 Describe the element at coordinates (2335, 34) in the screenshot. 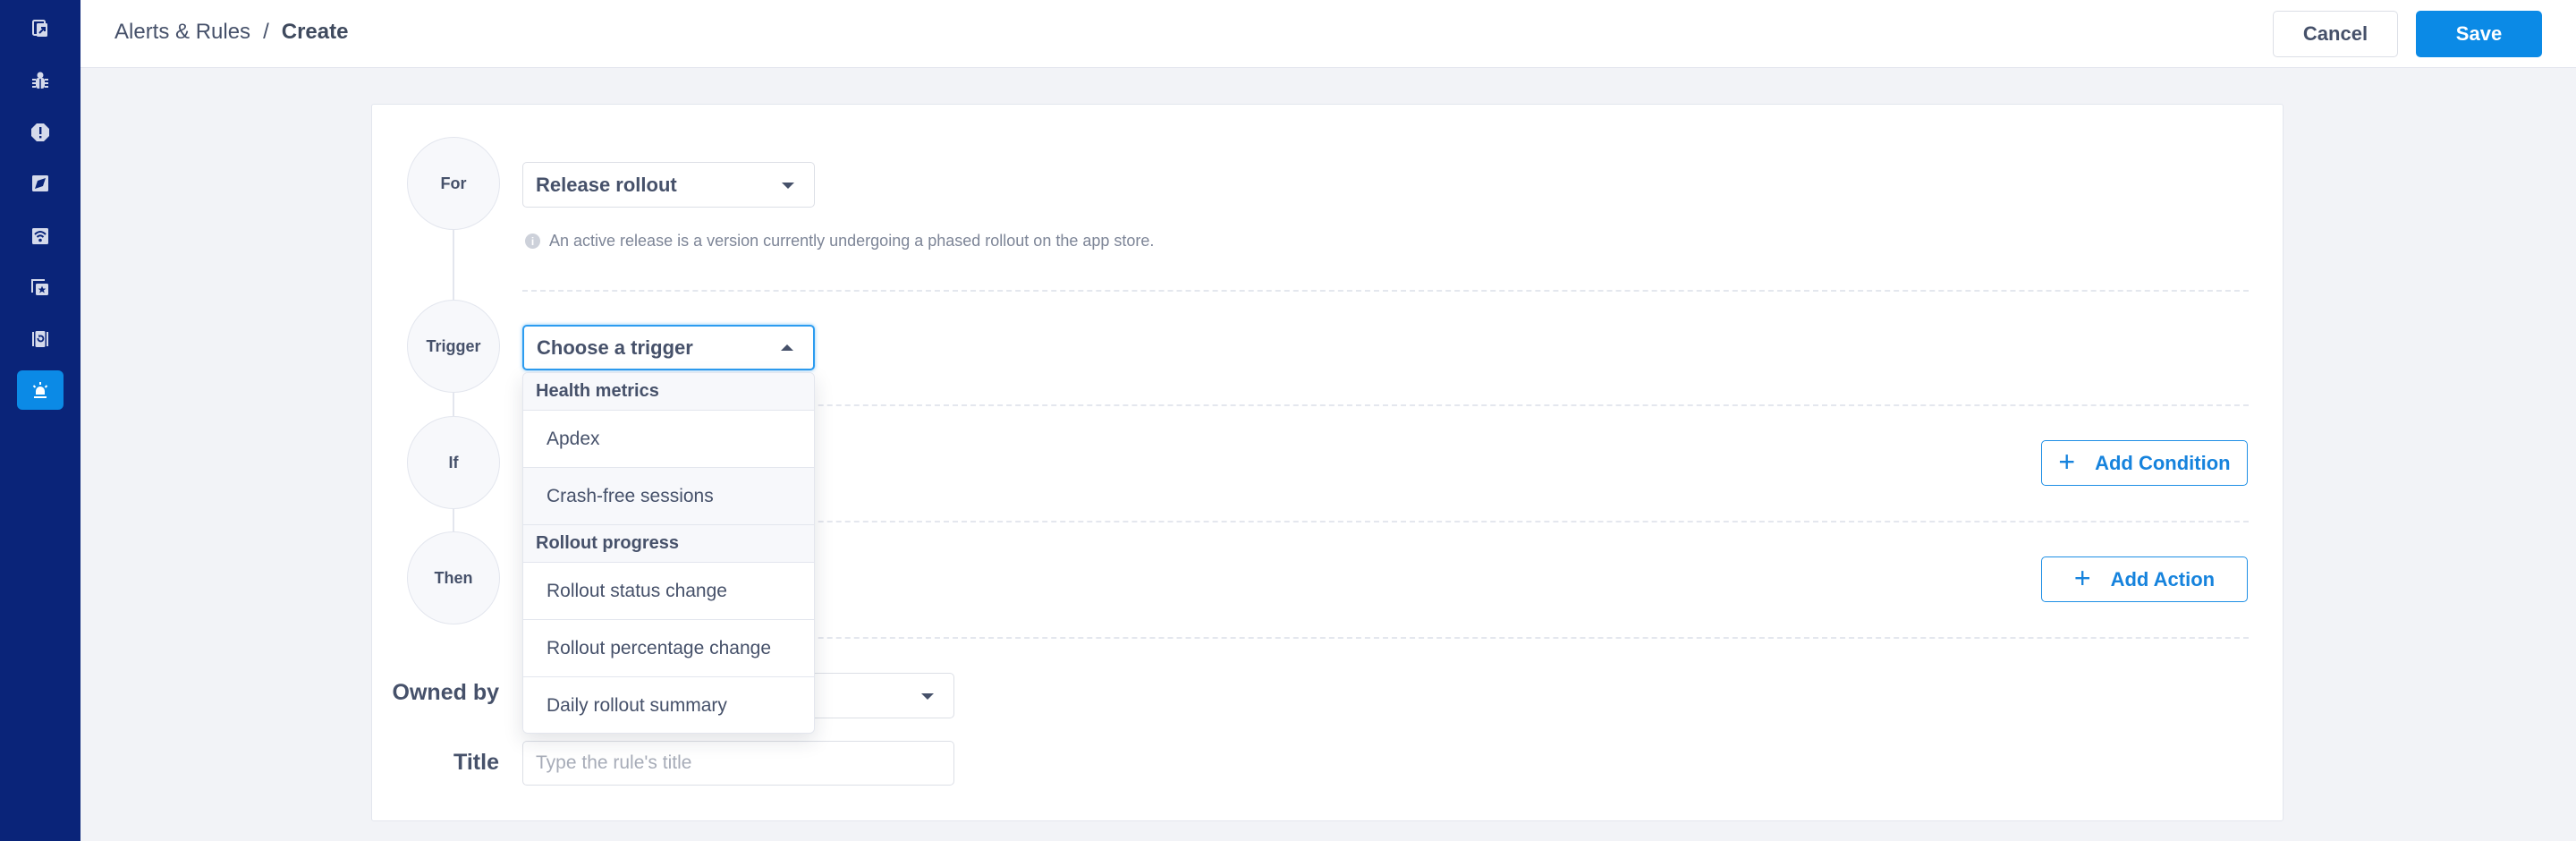

I see `cancel-button: Cancel` at that location.